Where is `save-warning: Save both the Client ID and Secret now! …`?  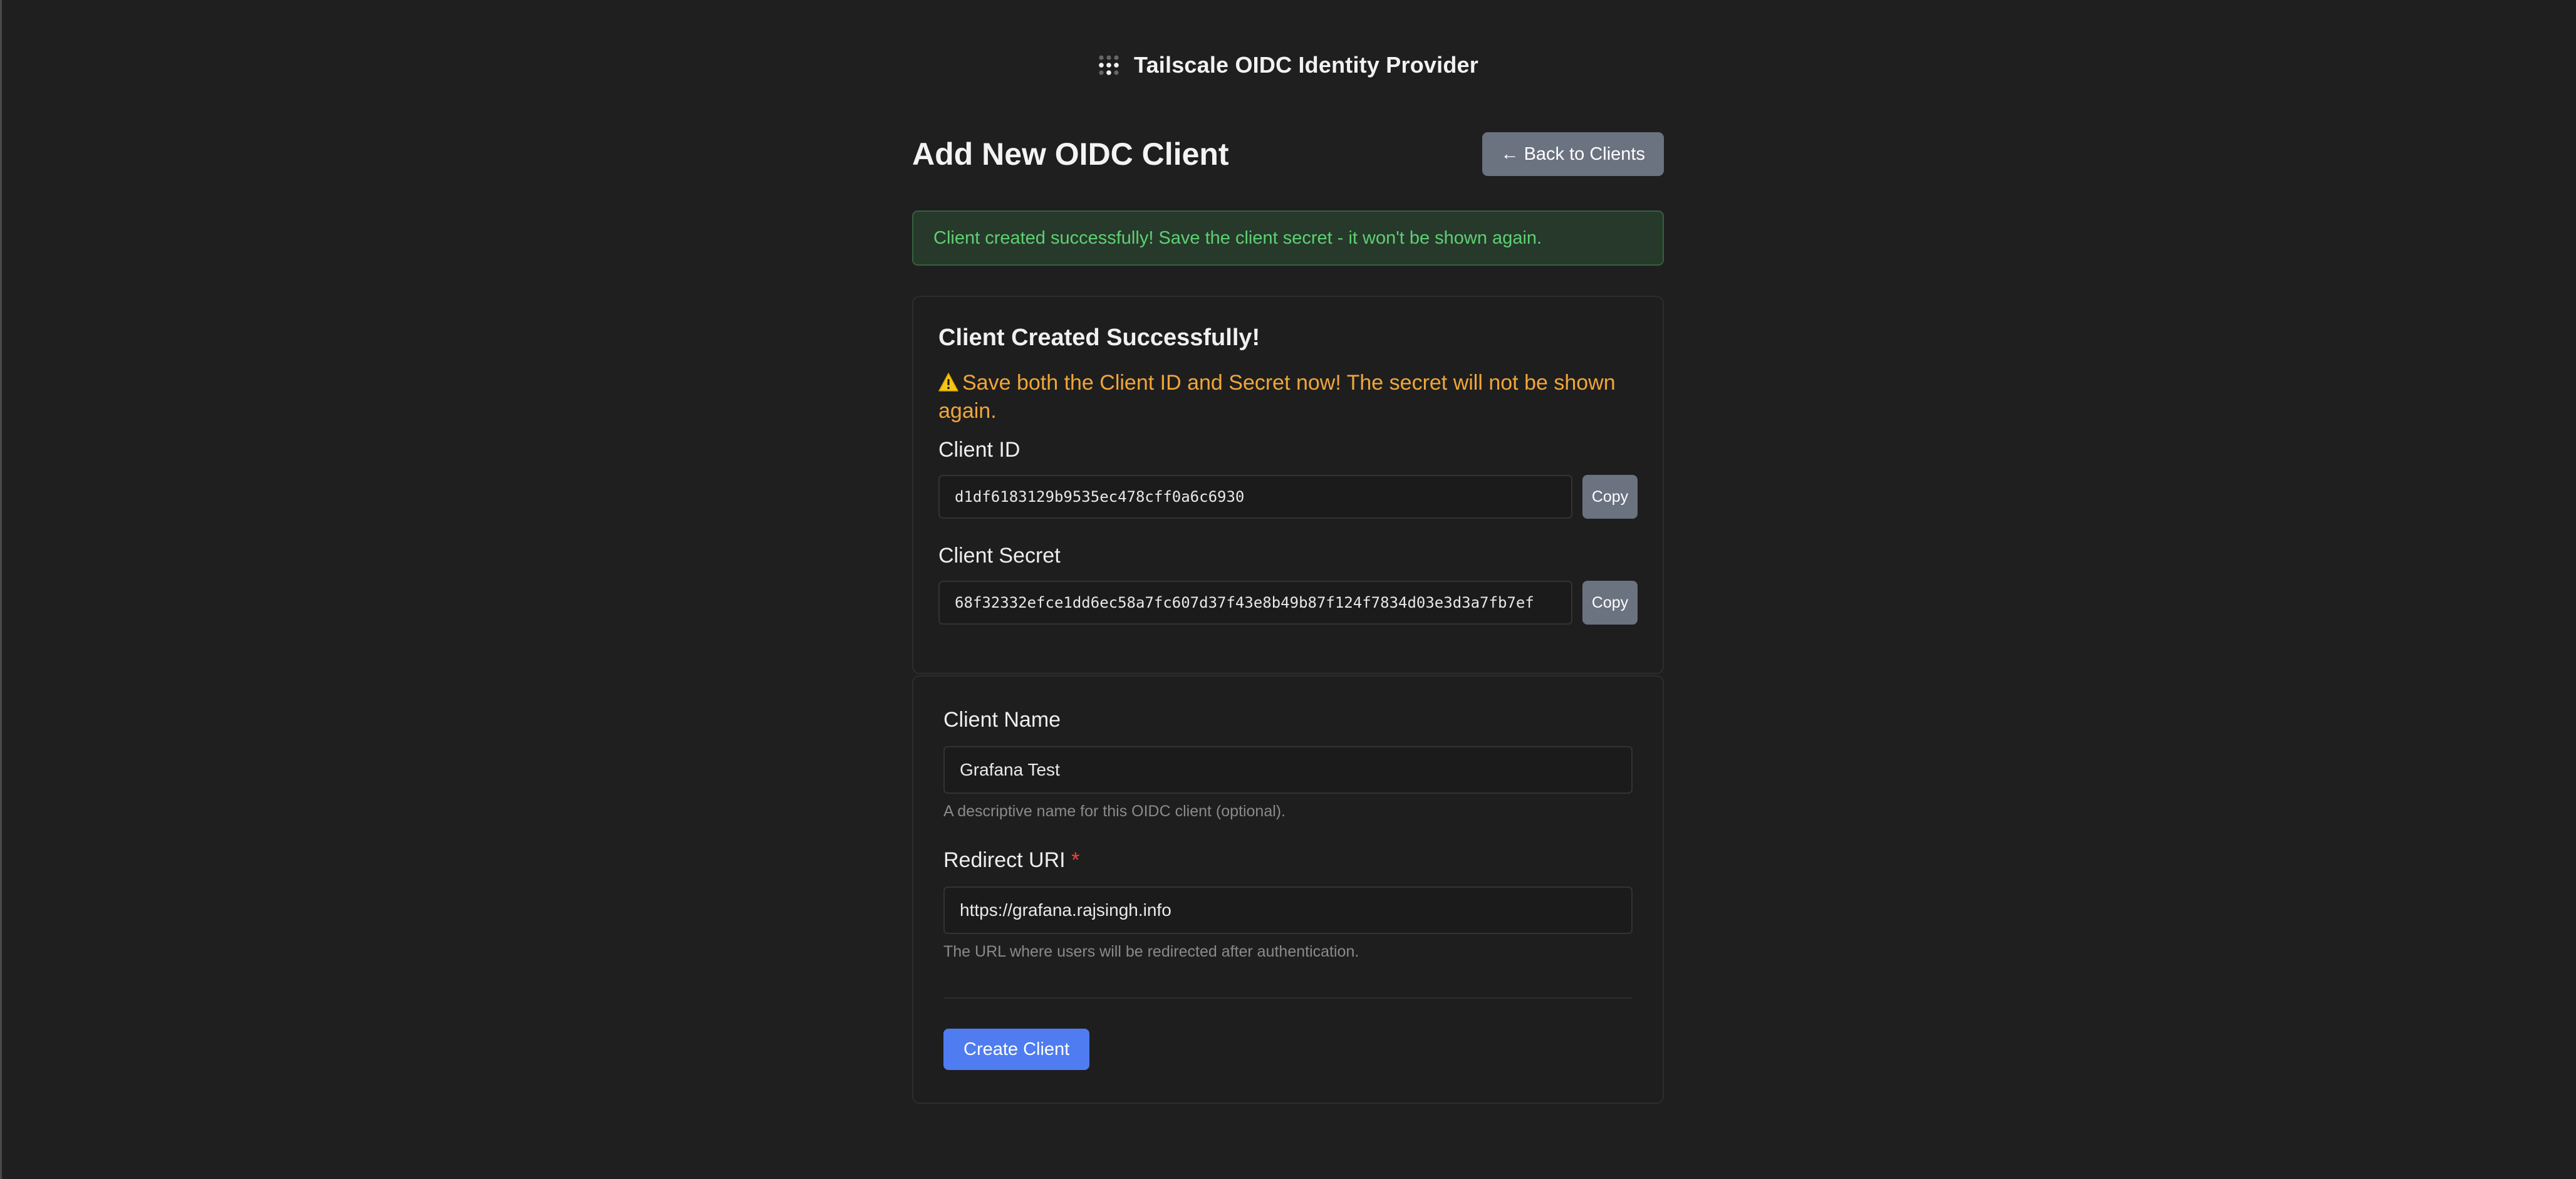 save-warning: Save both the Client ID and Secret now! … is located at coordinates (1288, 397).